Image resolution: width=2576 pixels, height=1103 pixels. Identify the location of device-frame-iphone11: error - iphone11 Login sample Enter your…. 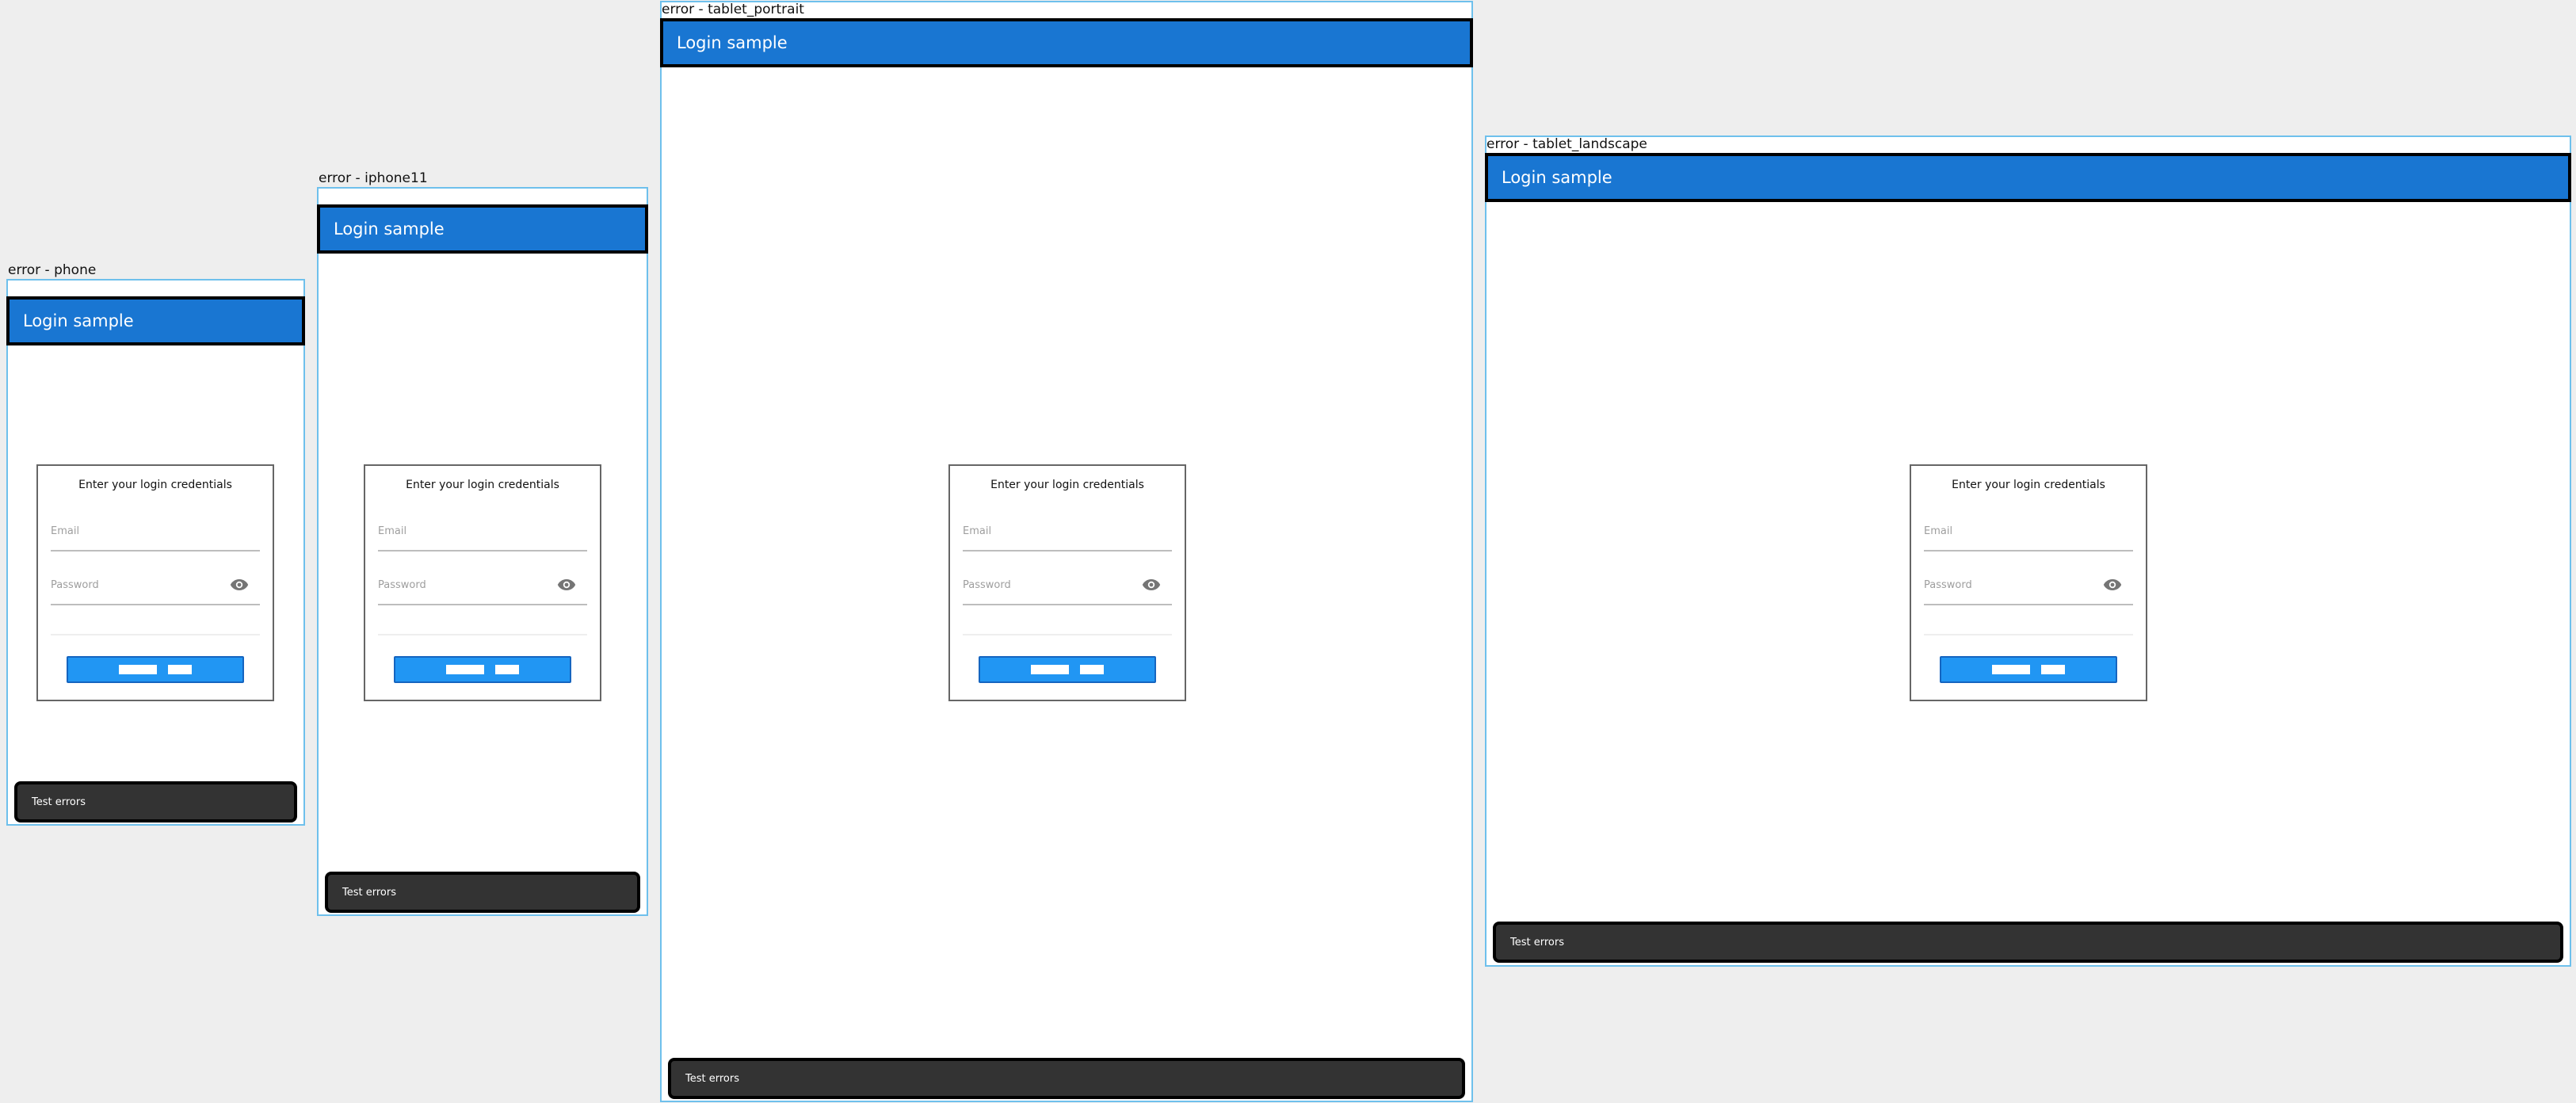
(482, 543).